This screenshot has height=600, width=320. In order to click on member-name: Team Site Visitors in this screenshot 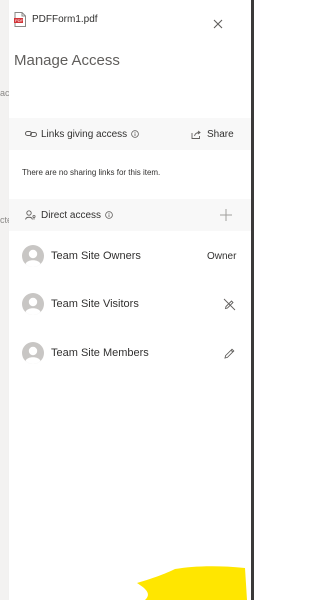, I will do `click(95, 304)`.